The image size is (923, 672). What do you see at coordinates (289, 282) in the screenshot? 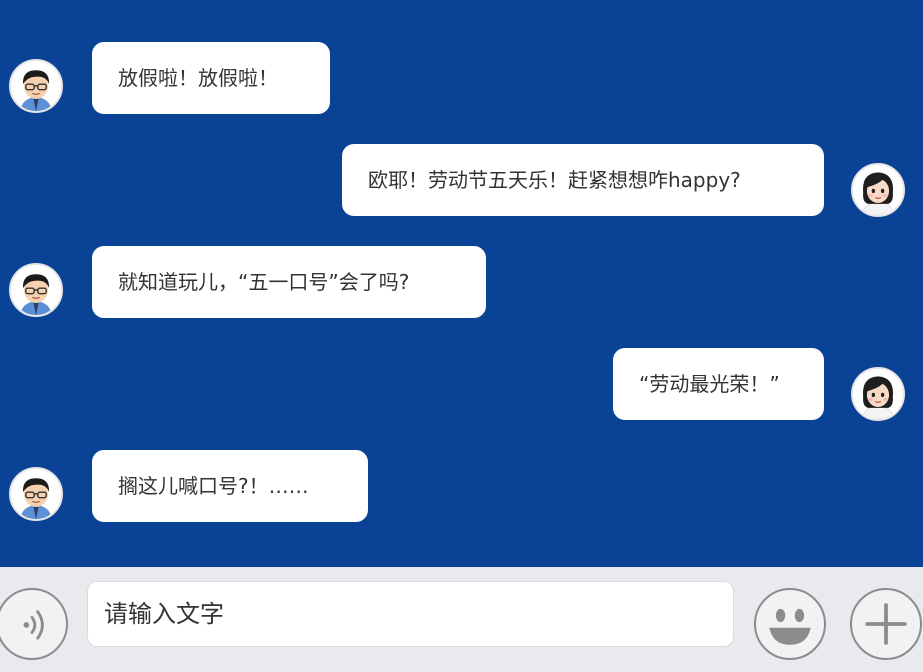
I see `message-bubble-3: 就知道玩儿，“五一口号”会了吗?` at bounding box center [289, 282].